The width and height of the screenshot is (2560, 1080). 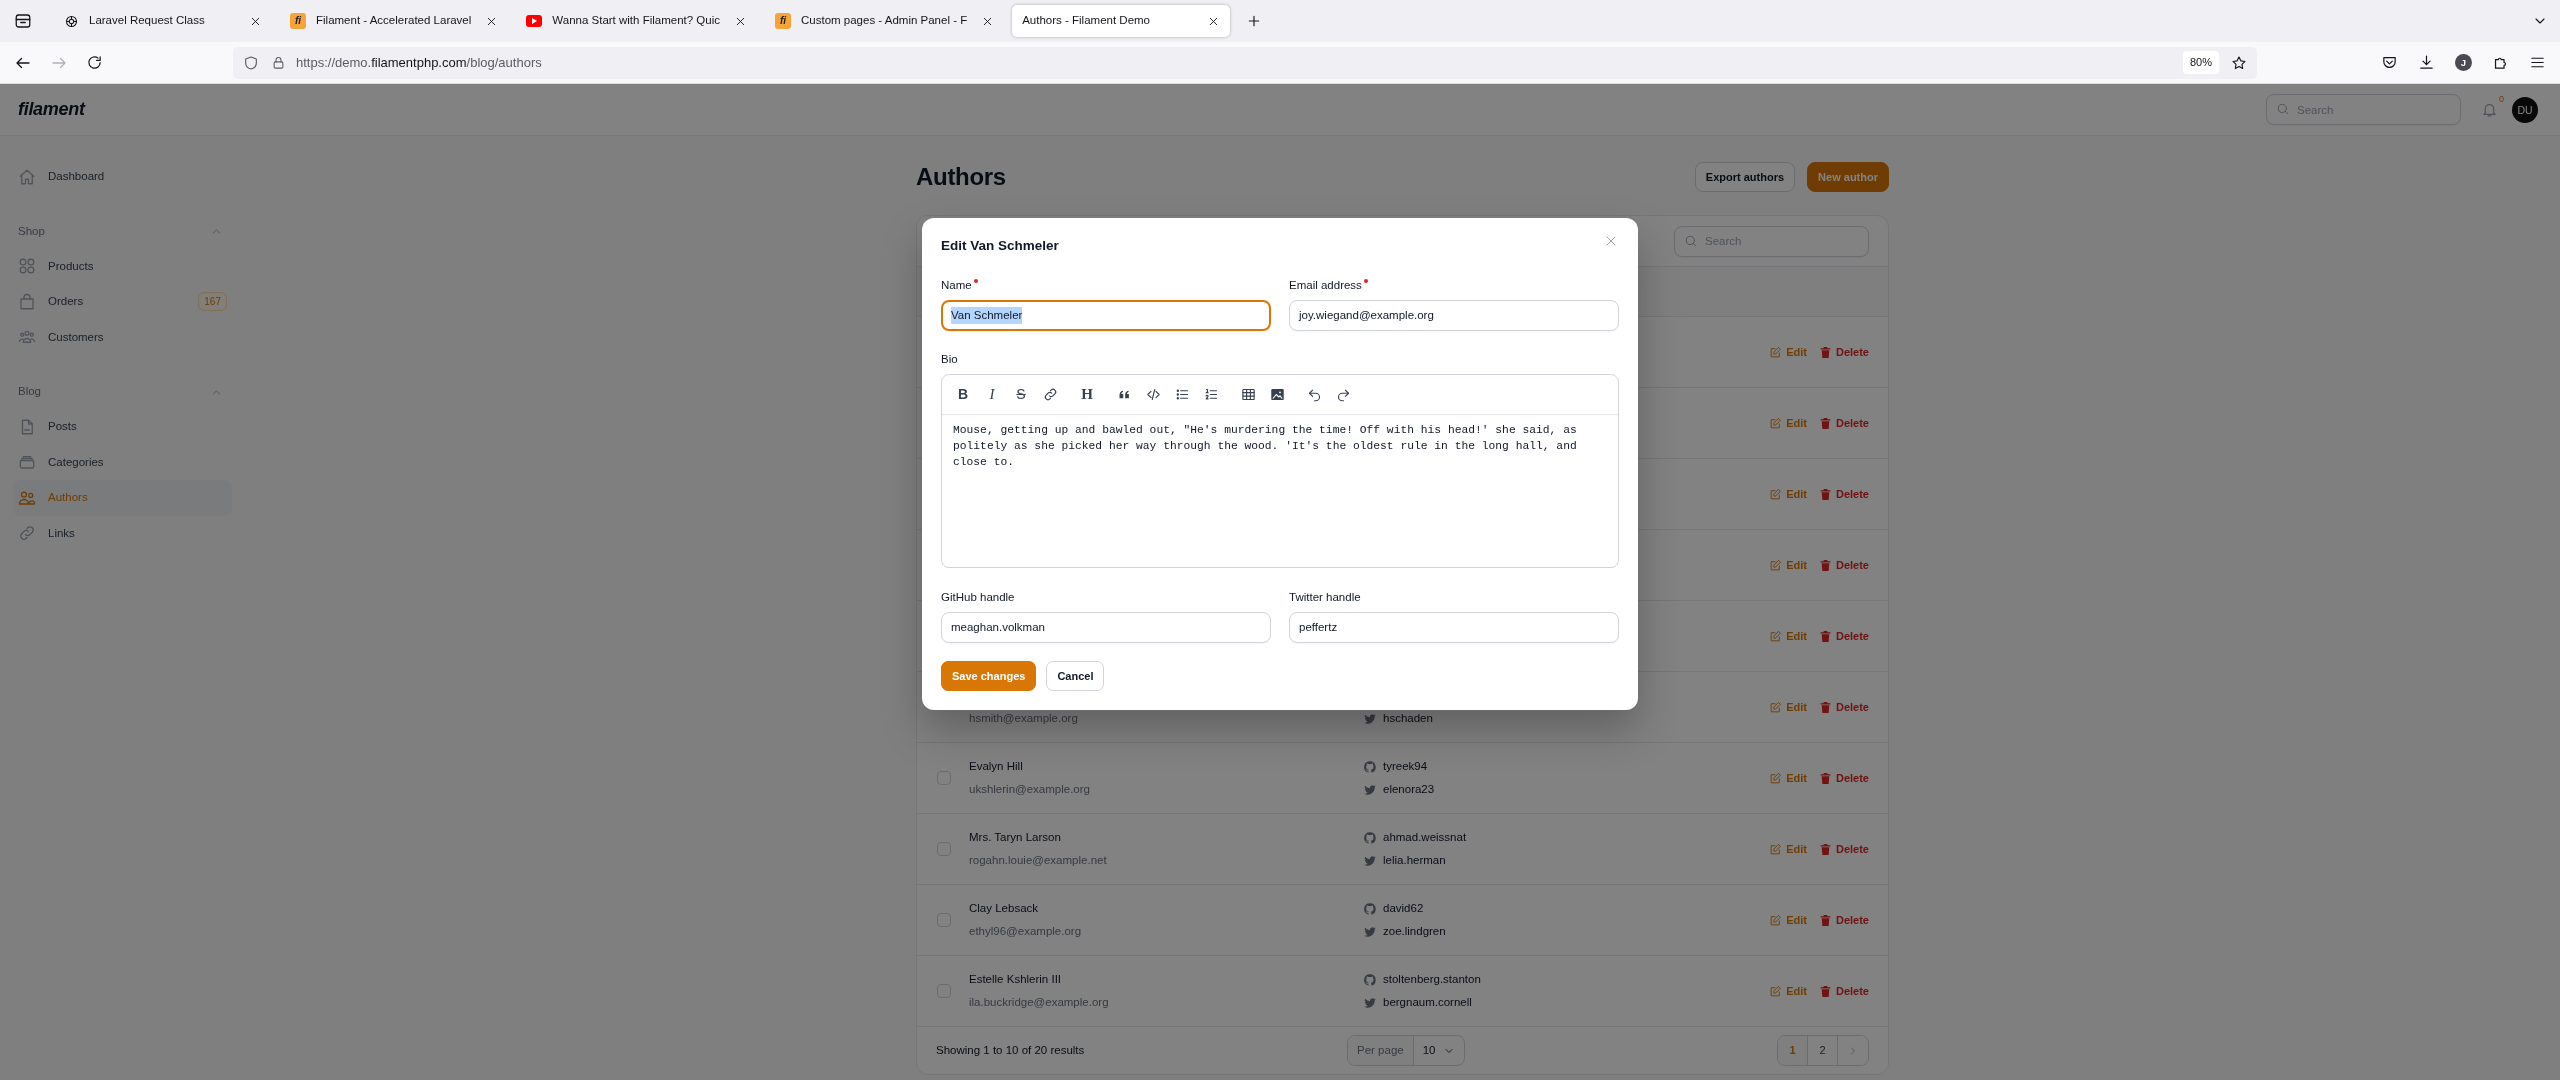 What do you see at coordinates (2426, 62) in the screenshot?
I see `download-icon` at bounding box center [2426, 62].